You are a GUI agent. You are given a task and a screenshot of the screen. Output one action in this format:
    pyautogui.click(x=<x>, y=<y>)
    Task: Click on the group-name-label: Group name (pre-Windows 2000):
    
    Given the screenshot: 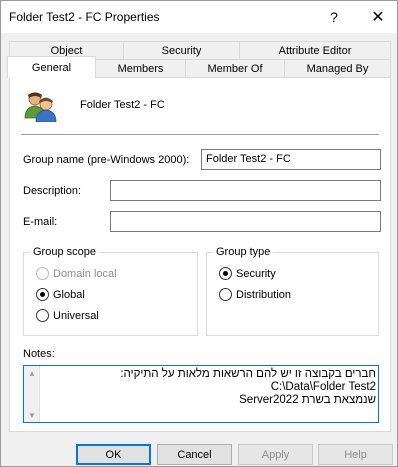 What is the action you would take?
    pyautogui.click(x=106, y=160)
    